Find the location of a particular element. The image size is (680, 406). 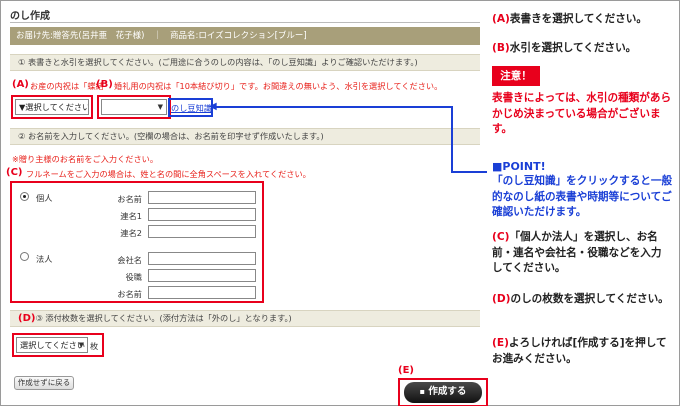

count-select: 選択してください ▼ is located at coordinates (52, 345).